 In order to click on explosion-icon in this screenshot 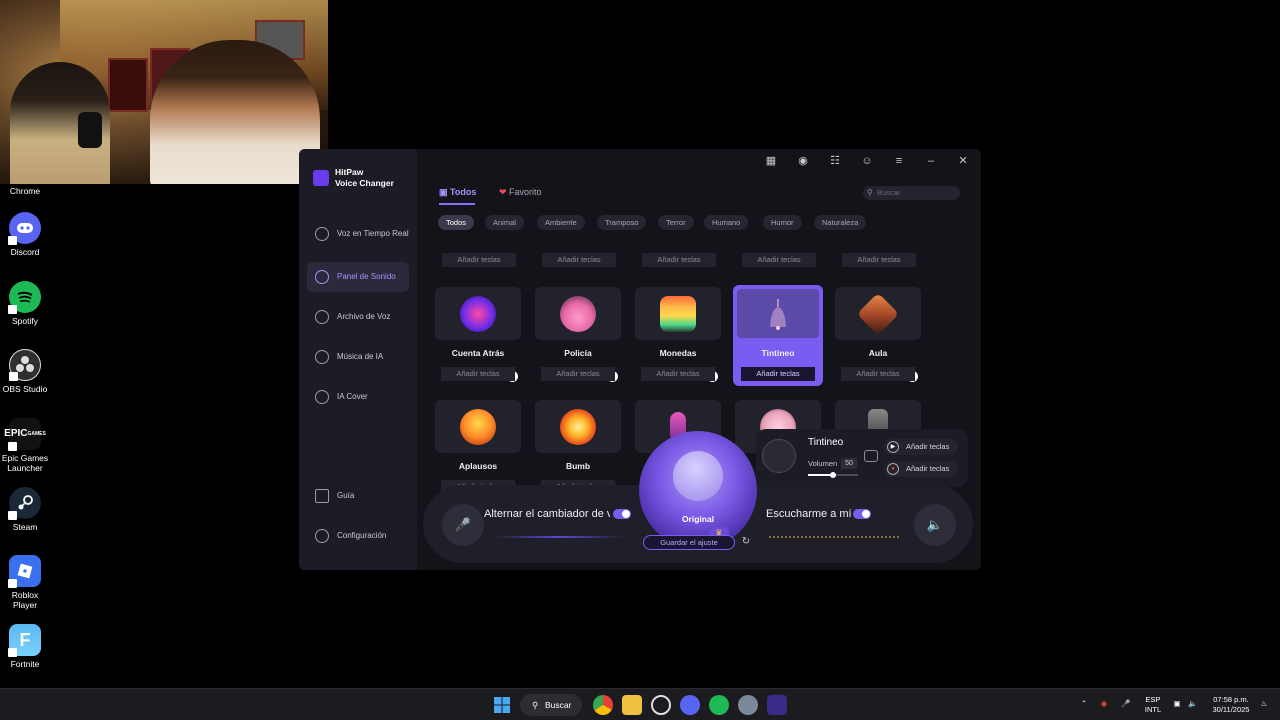, I will do `click(578, 426)`.